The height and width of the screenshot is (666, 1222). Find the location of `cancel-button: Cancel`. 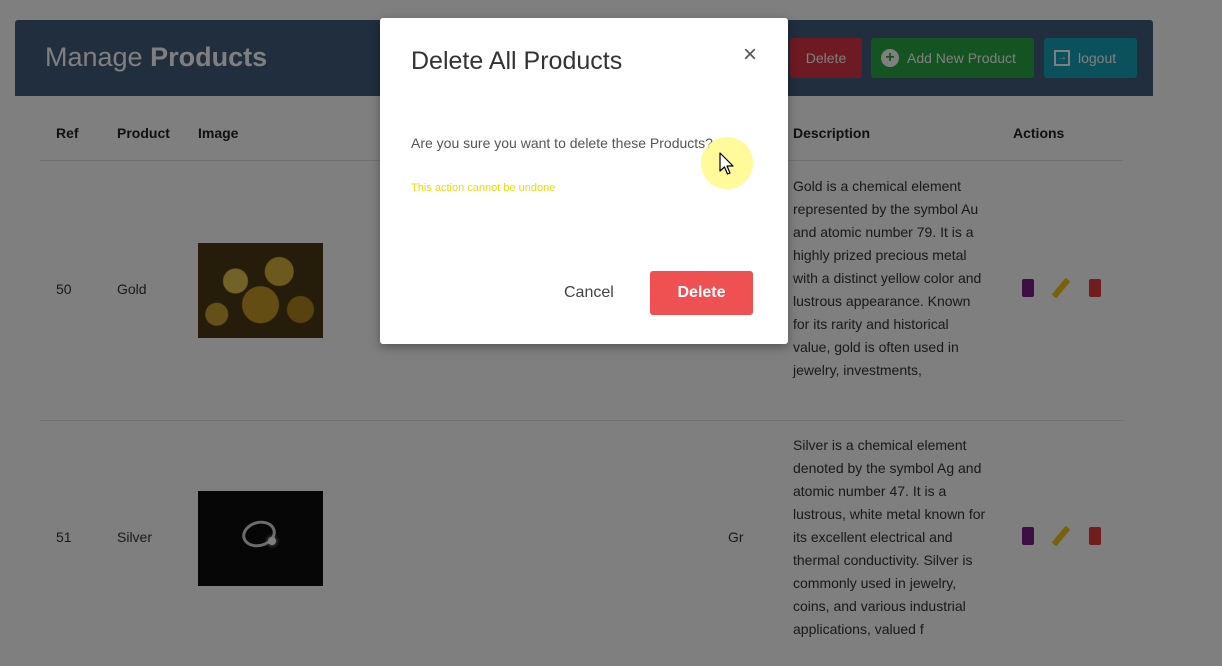

cancel-button: Cancel is located at coordinates (589, 293).